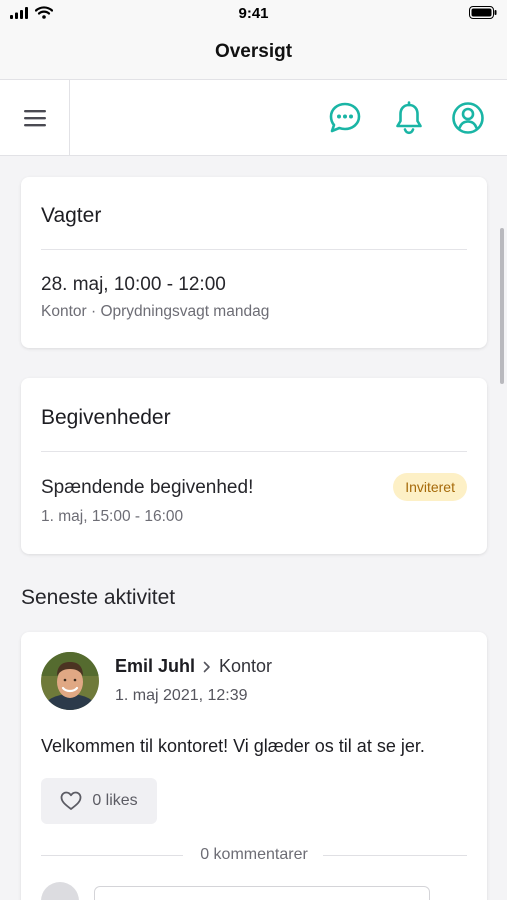 The image size is (507, 900). What do you see at coordinates (181, 695) in the screenshot?
I see `post-date: 1. maj 2021, 12:39` at bounding box center [181, 695].